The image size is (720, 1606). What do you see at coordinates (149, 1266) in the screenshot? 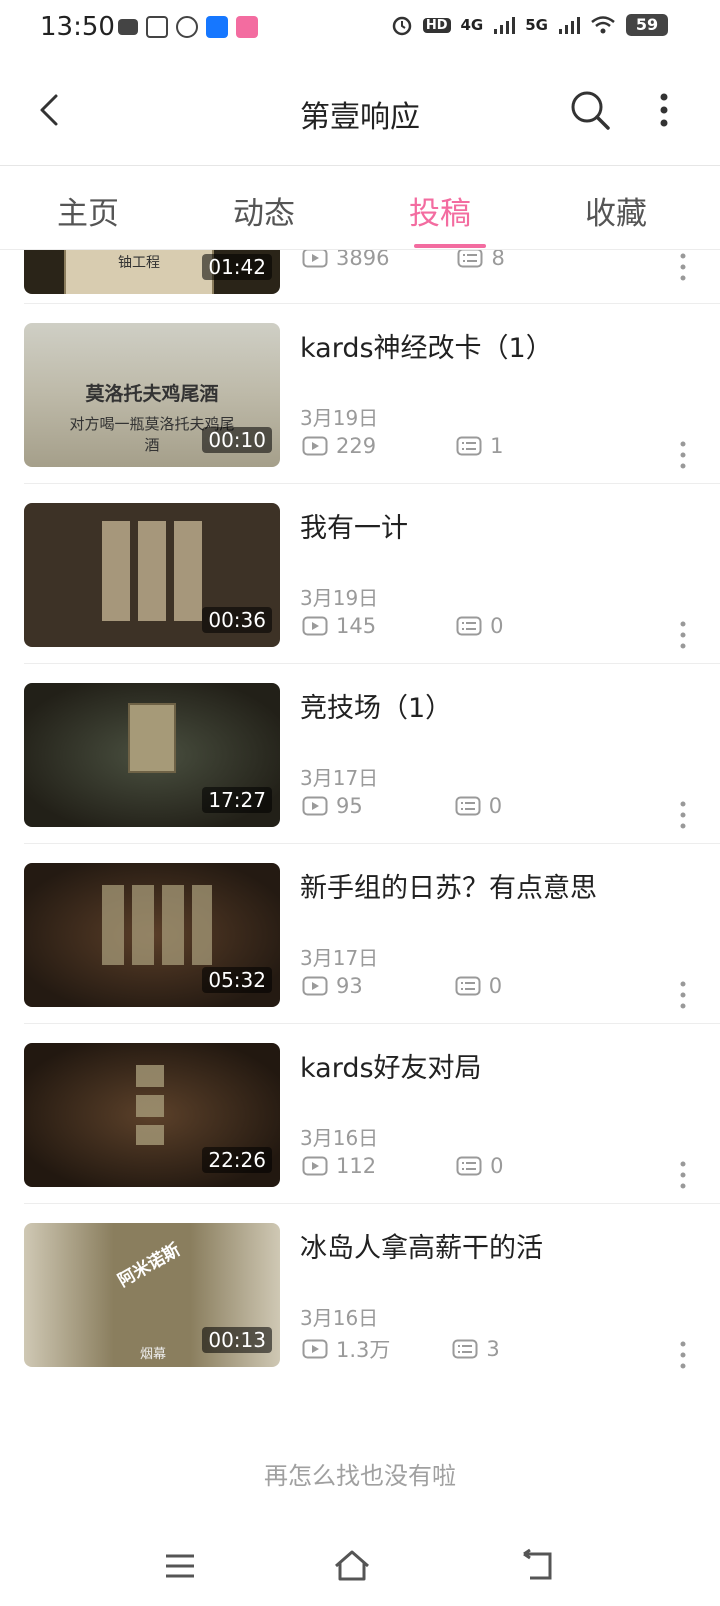
I see `card-name: 阿米诺斯` at bounding box center [149, 1266].